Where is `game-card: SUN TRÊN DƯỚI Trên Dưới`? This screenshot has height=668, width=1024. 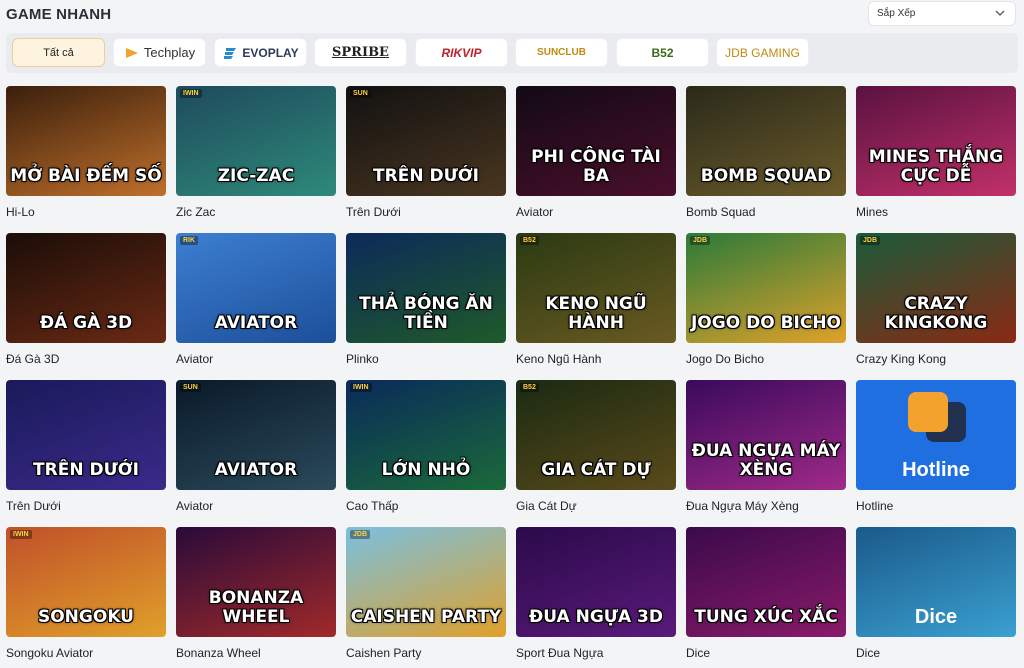 game-card: SUN TRÊN DƯỚI Trên Dưới is located at coordinates (426, 152).